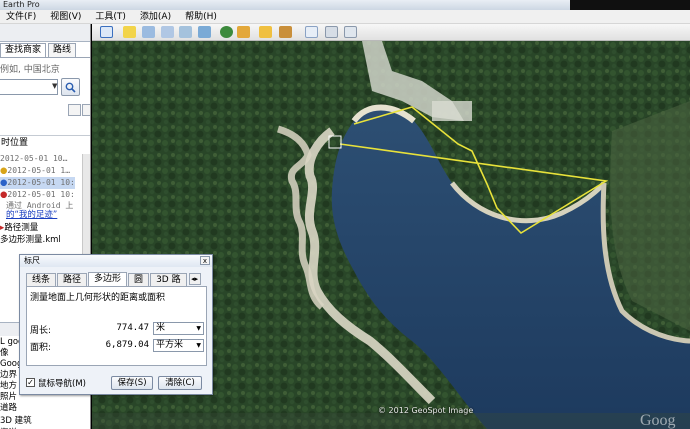 The height and width of the screenshot is (429, 690). Describe the element at coordinates (72, 280) in the screenshot. I see `tab-path: 路径` at that location.